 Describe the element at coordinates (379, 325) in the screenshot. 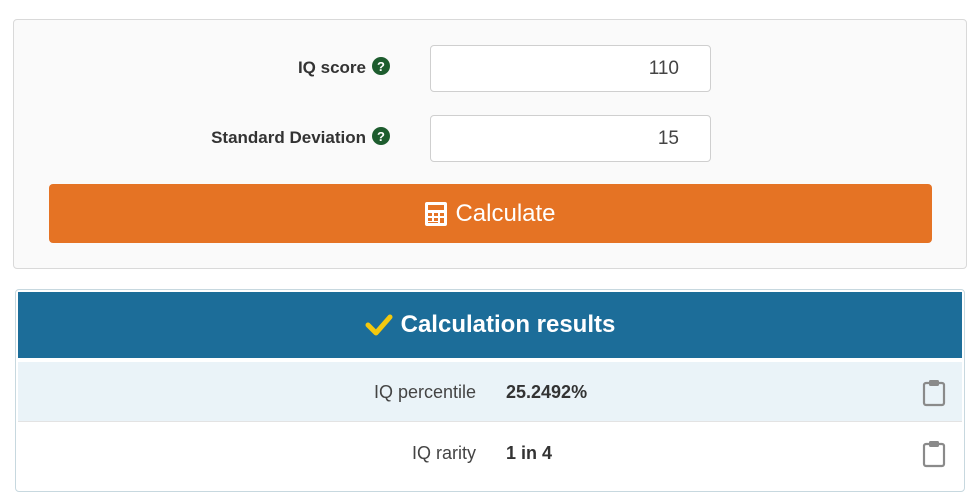

I see `checkmark-icon` at that location.